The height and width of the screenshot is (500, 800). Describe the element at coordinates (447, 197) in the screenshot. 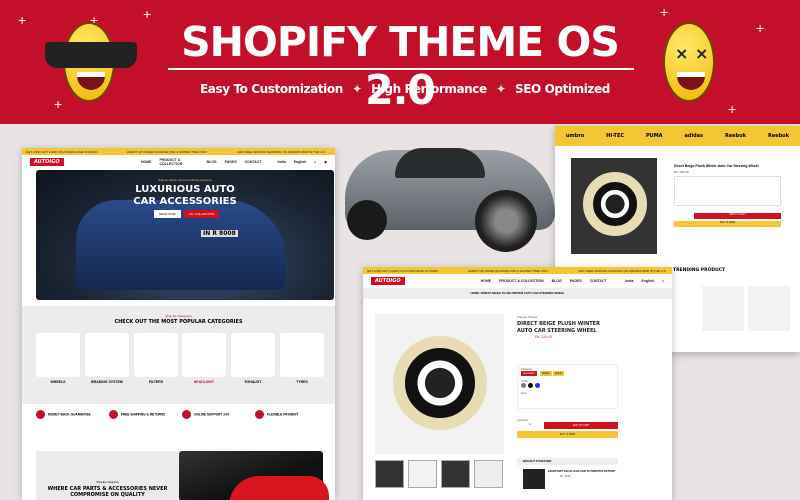

I see `car-image` at that location.